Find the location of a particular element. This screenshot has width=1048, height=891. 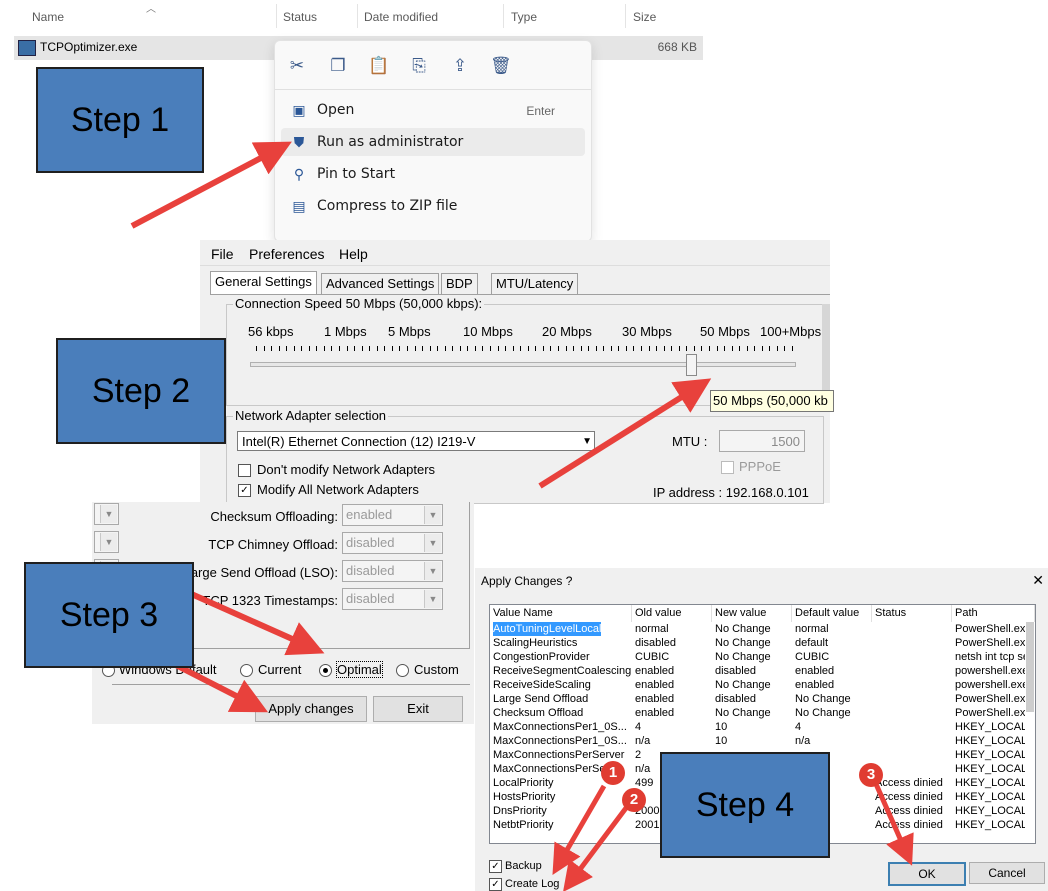

step-1-label: Step 1 is located at coordinates (120, 120).